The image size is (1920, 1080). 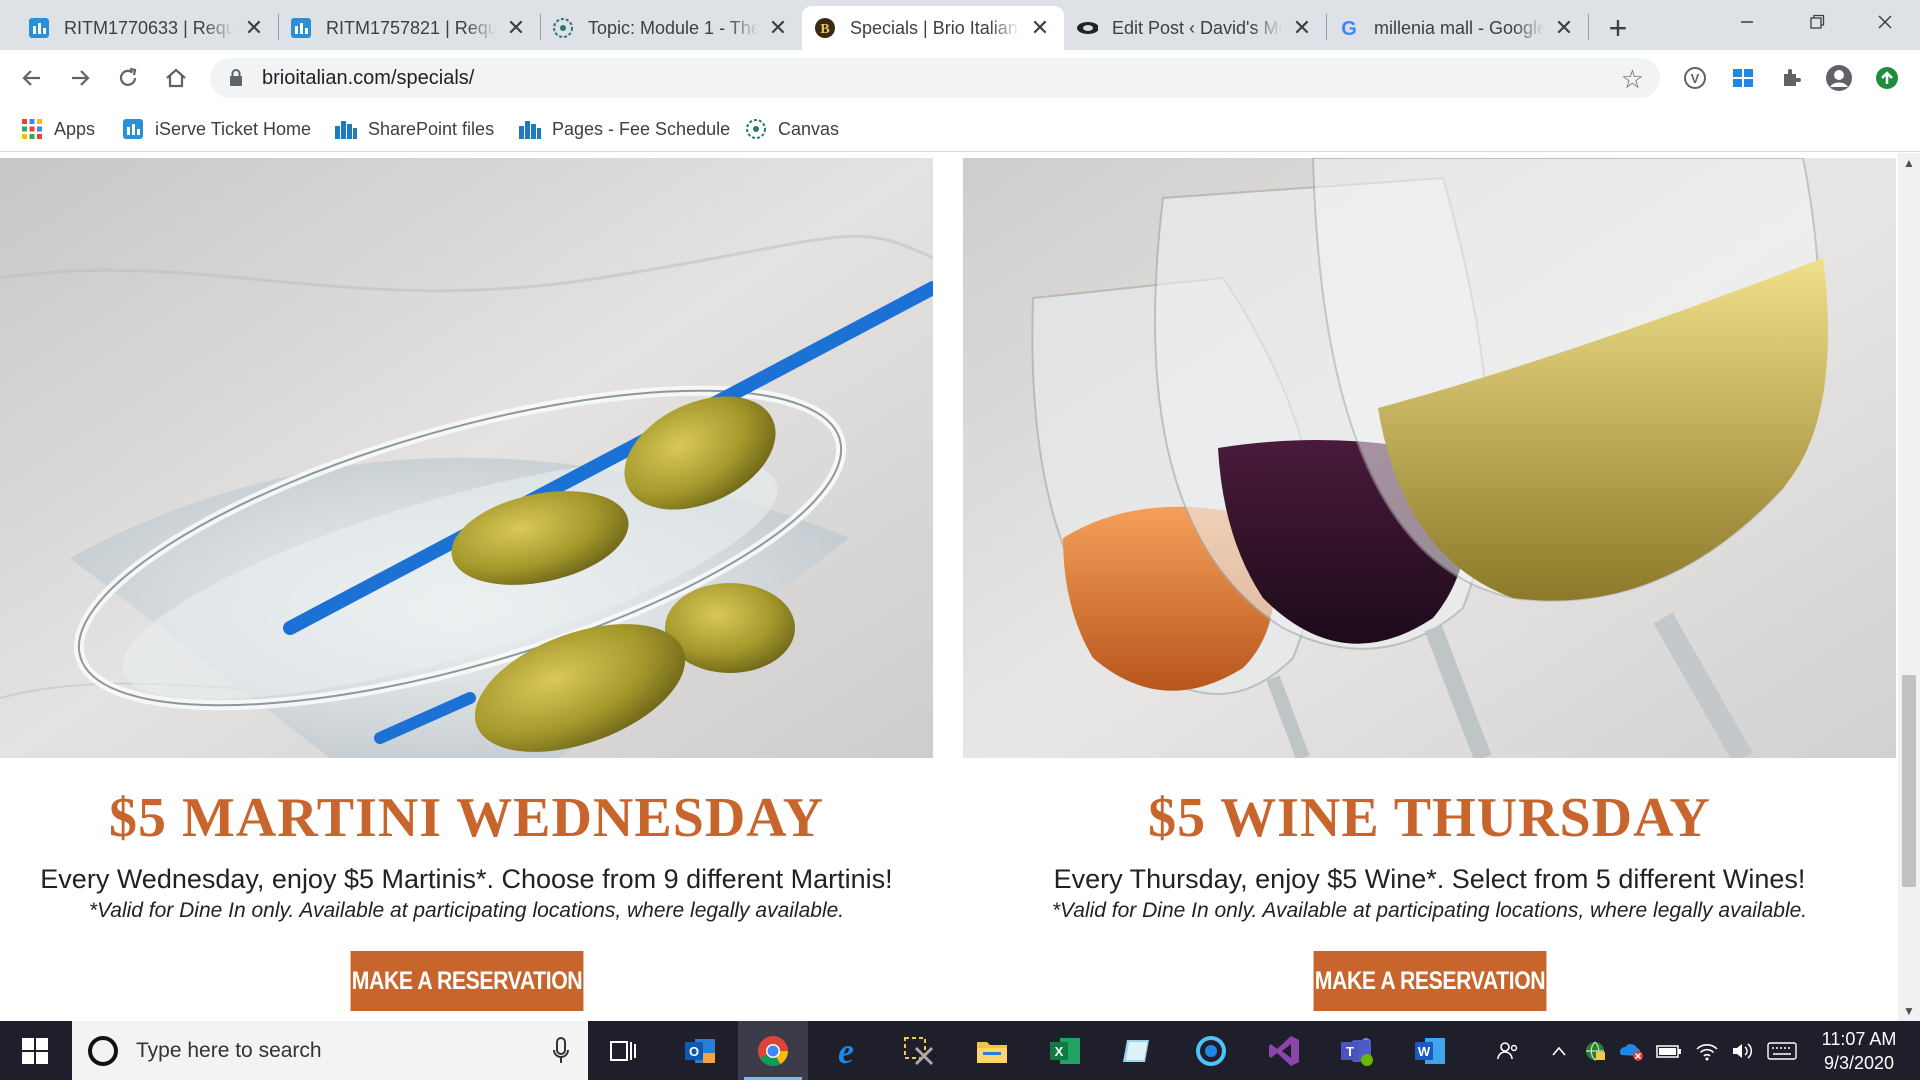 I want to click on apps-grid-icon, so click(x=32, y=129).